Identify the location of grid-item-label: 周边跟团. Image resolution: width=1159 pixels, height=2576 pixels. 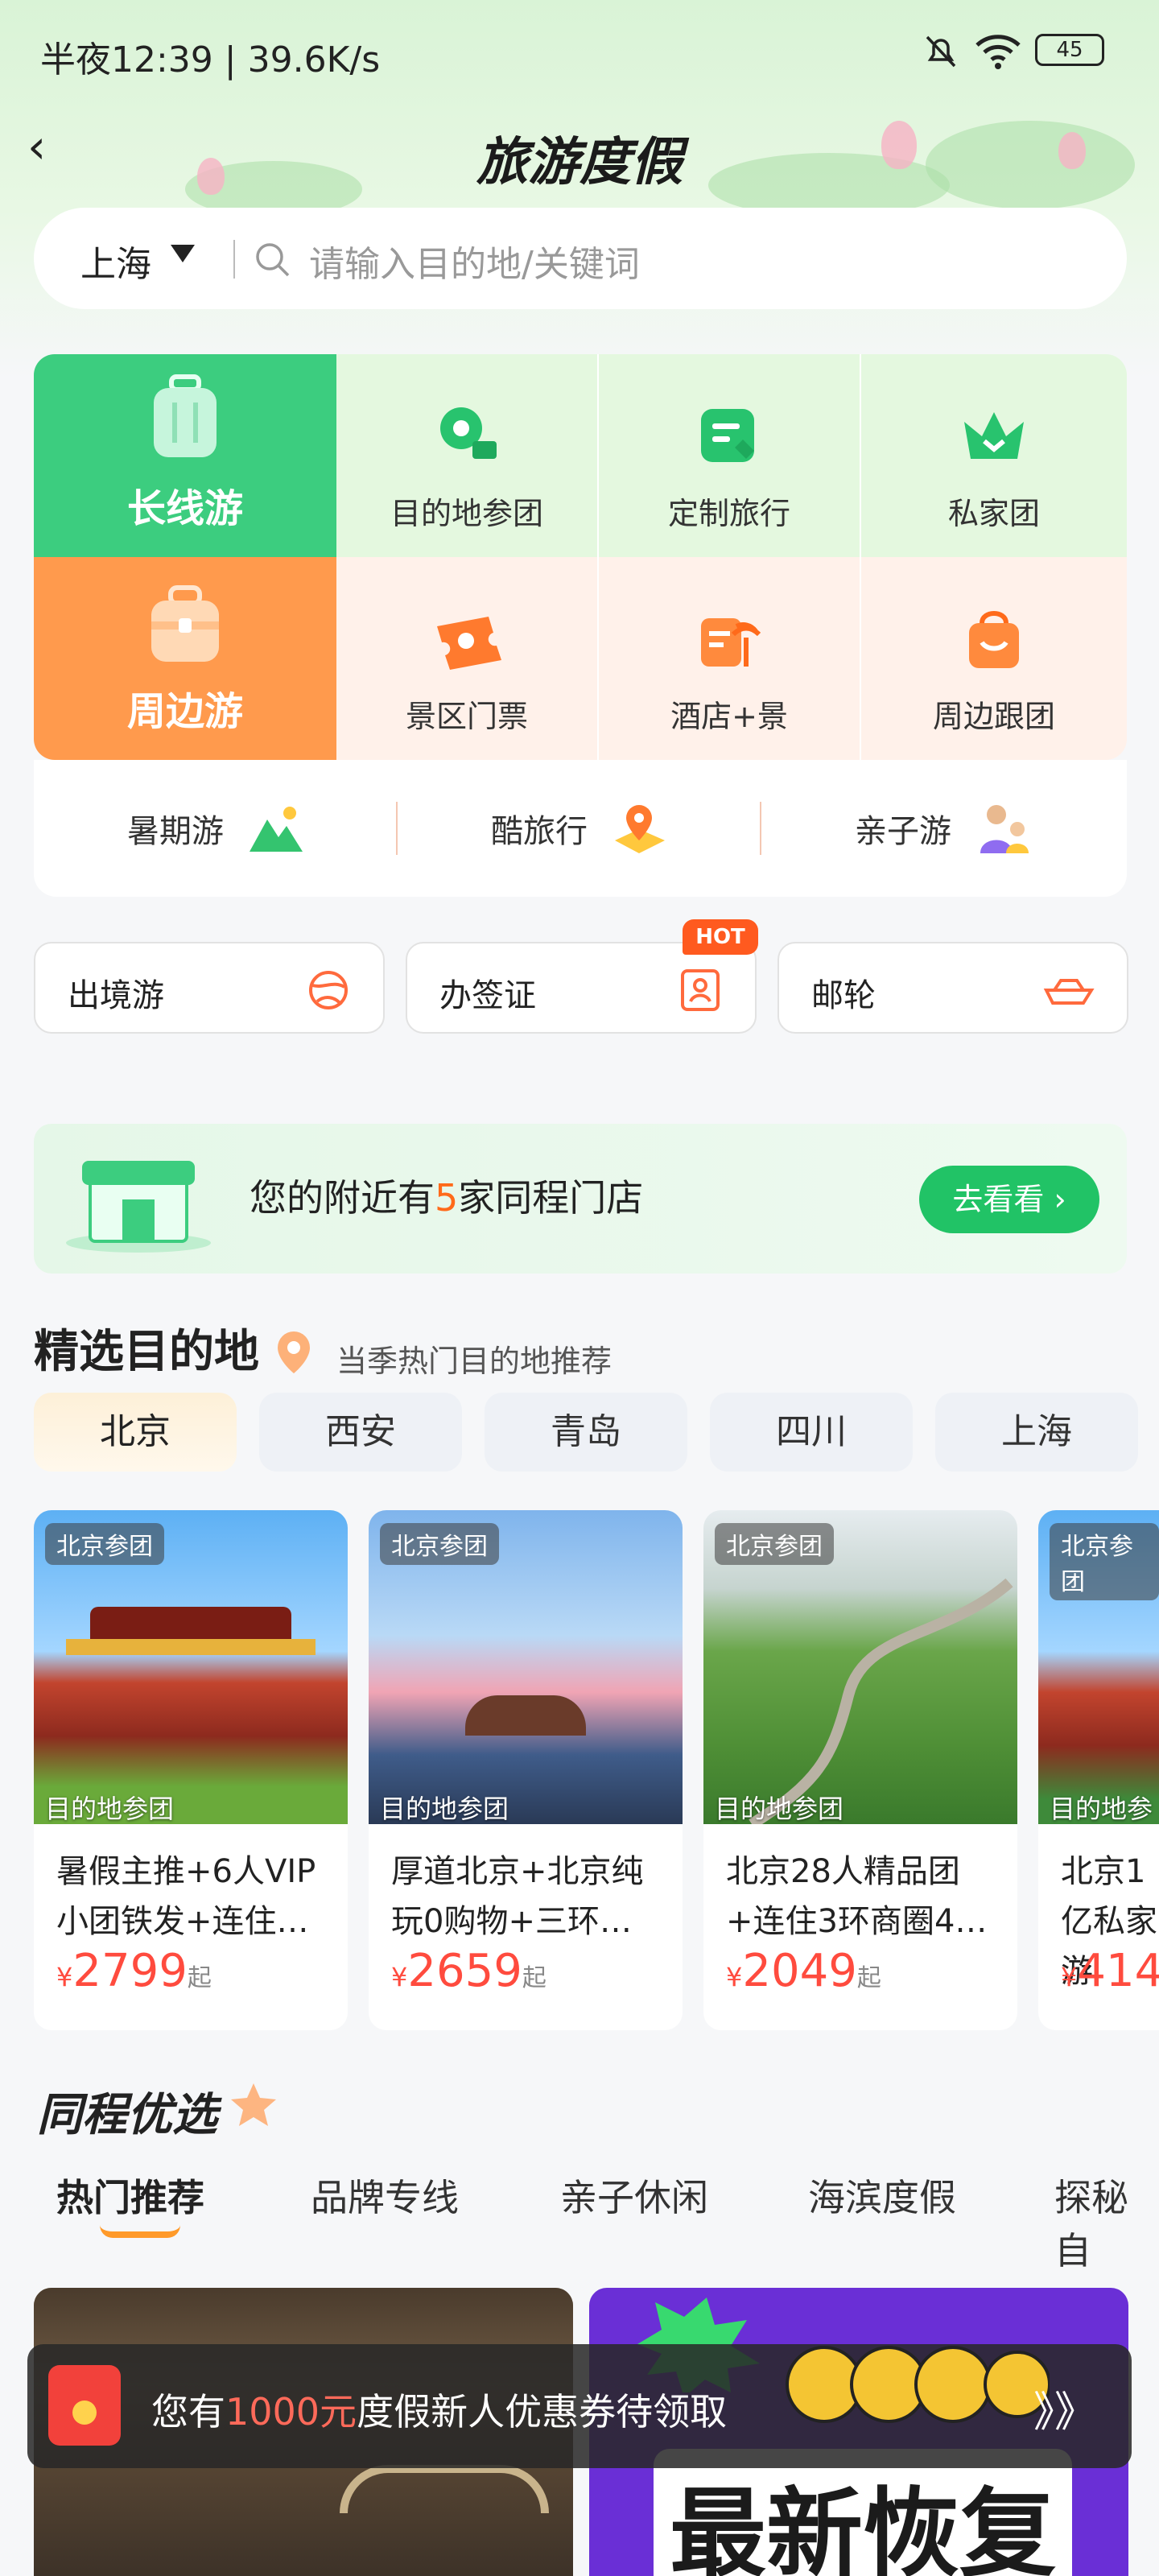
(993, 716).